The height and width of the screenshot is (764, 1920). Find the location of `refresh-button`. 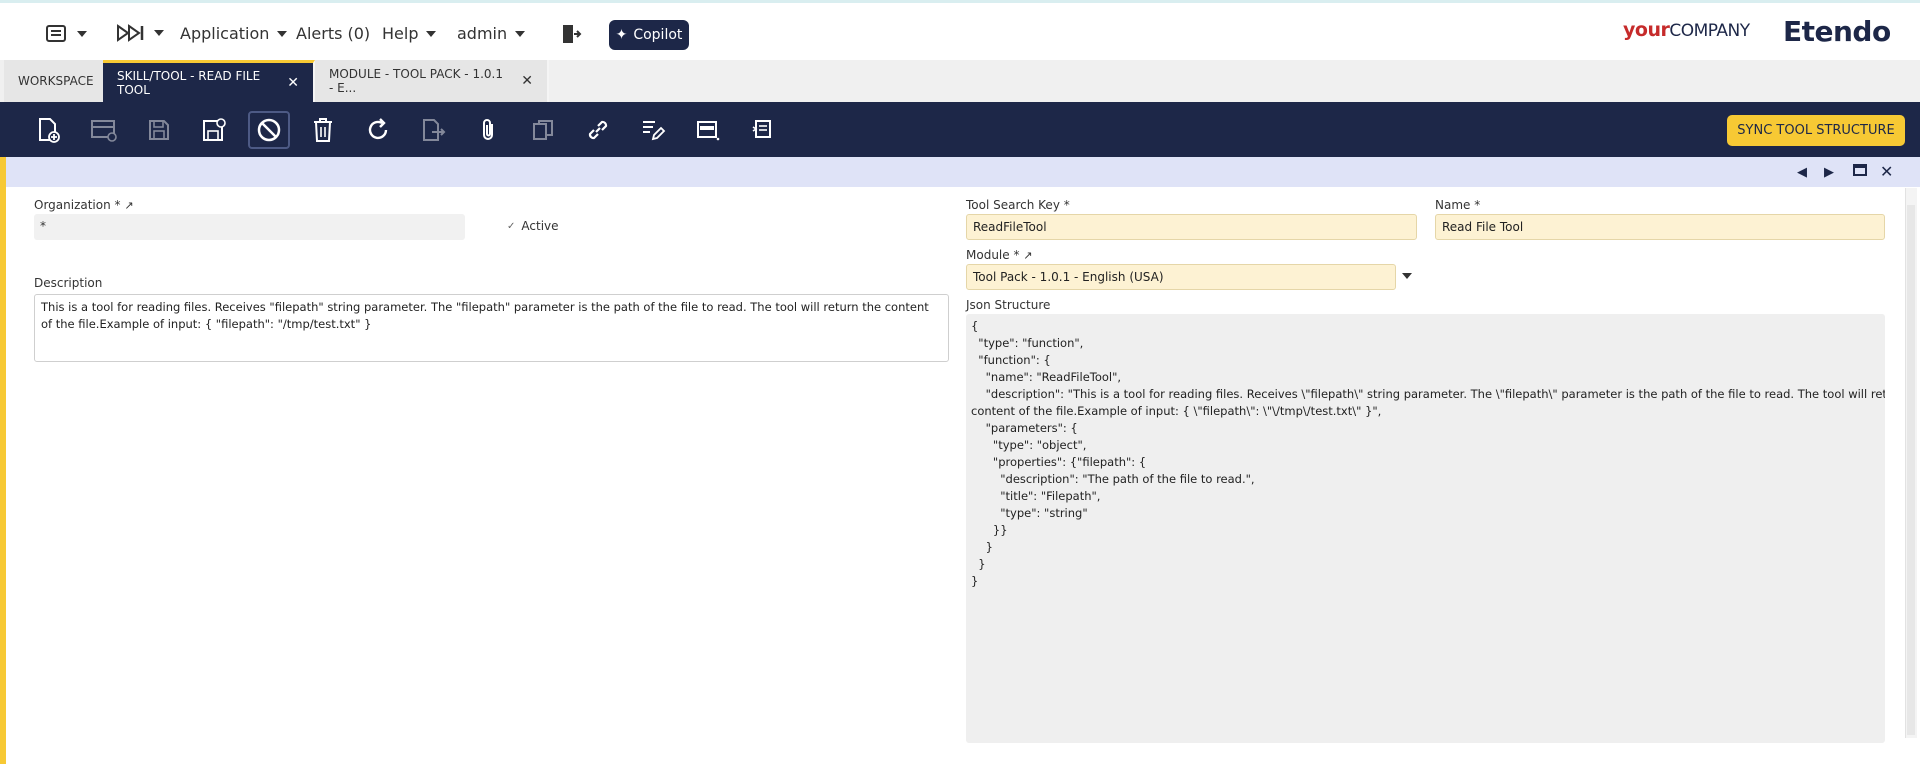

refresh-button is located at coordinates (378, 130).